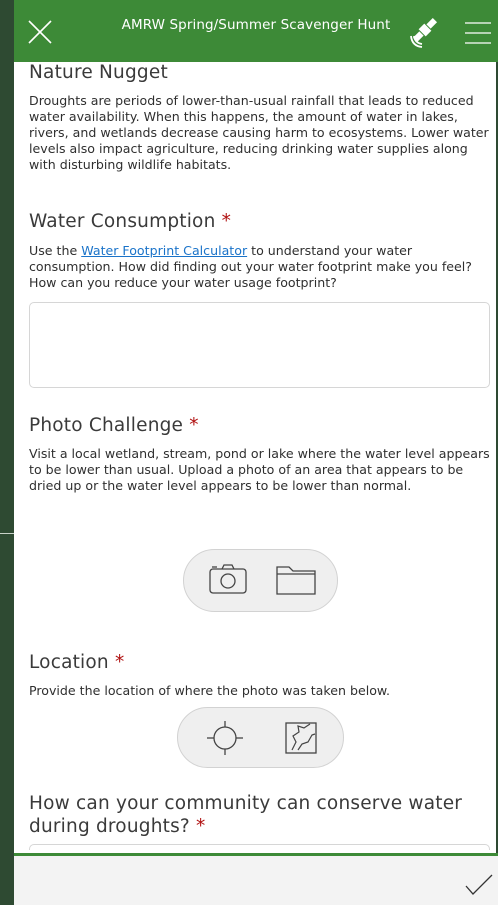 The width and height of the screenshot is (498, 905). Describe the element at coordinates (259, 345) in the screenshot. I see `water-consumption-answer` at that location.